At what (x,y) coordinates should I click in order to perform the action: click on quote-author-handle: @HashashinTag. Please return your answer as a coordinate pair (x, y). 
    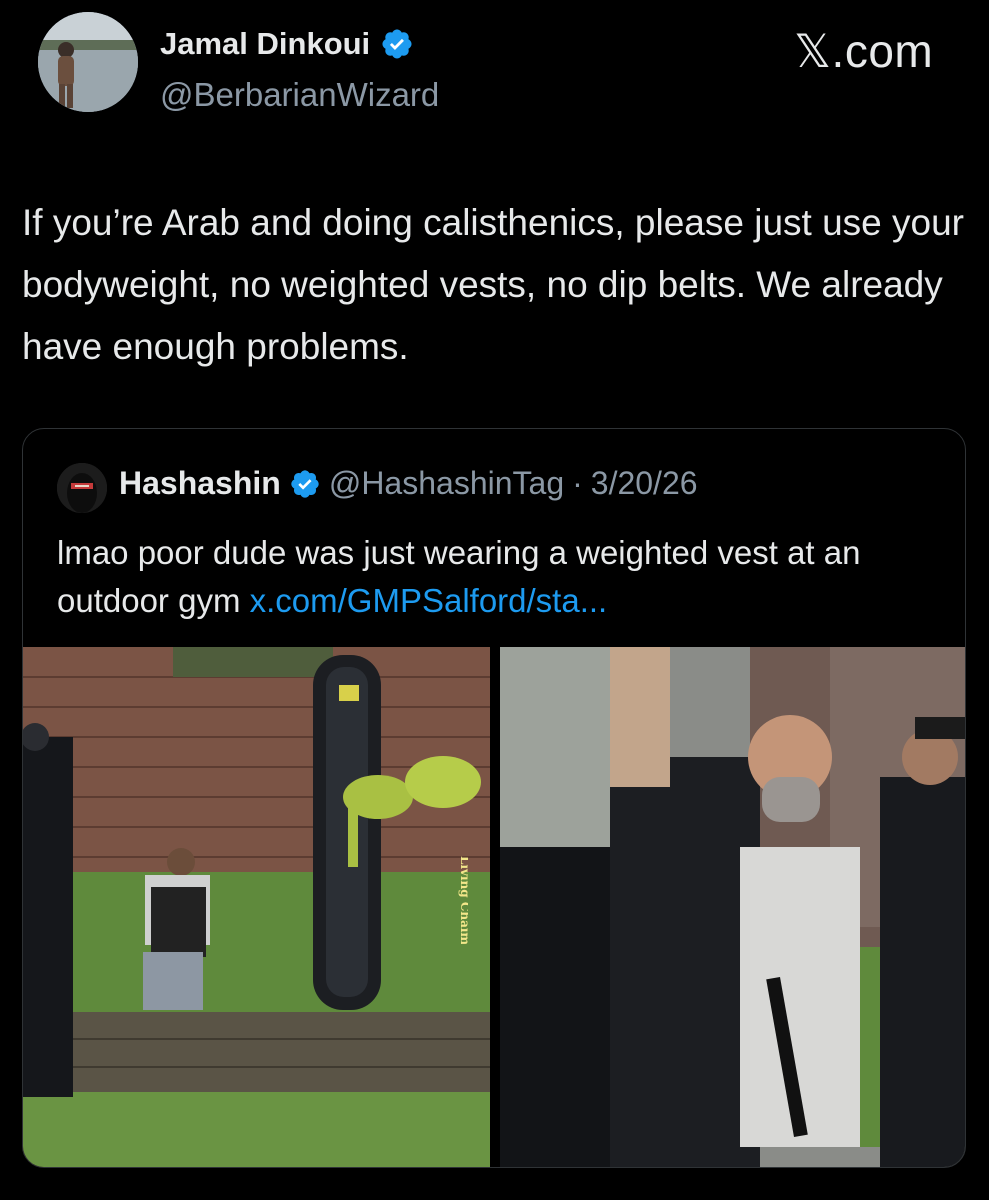
    Looking at the image, I should click on (446, 483).